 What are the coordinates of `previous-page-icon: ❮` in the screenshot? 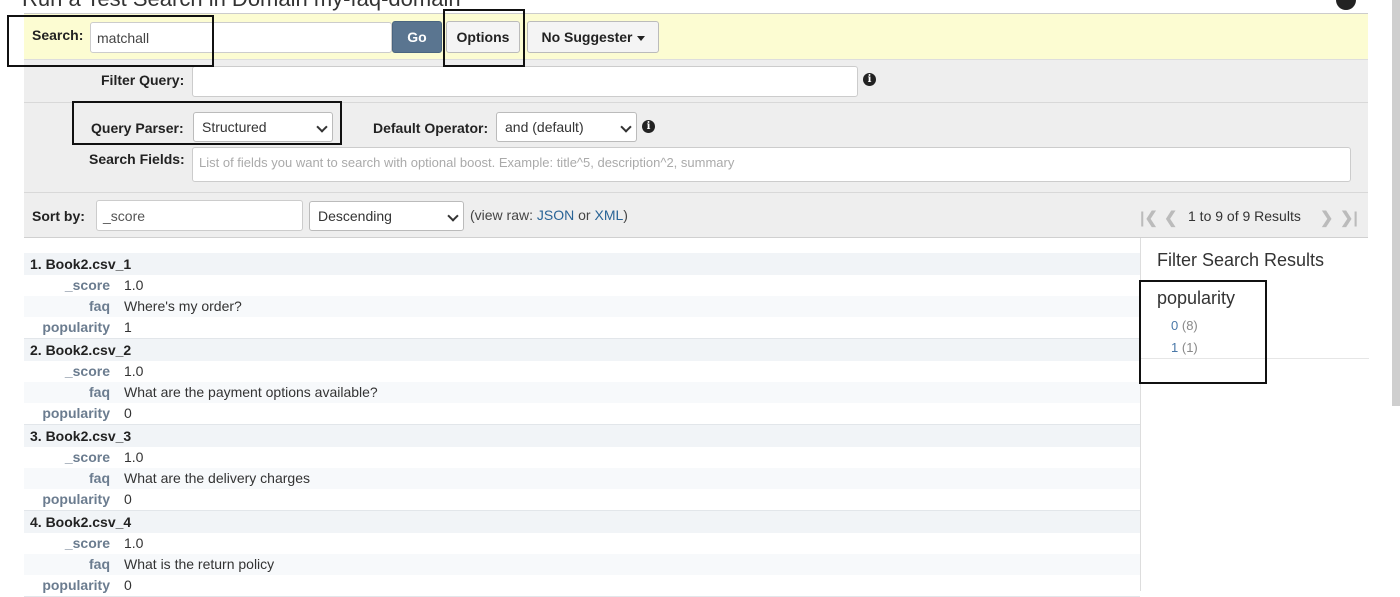 It's located at (1170, 218).